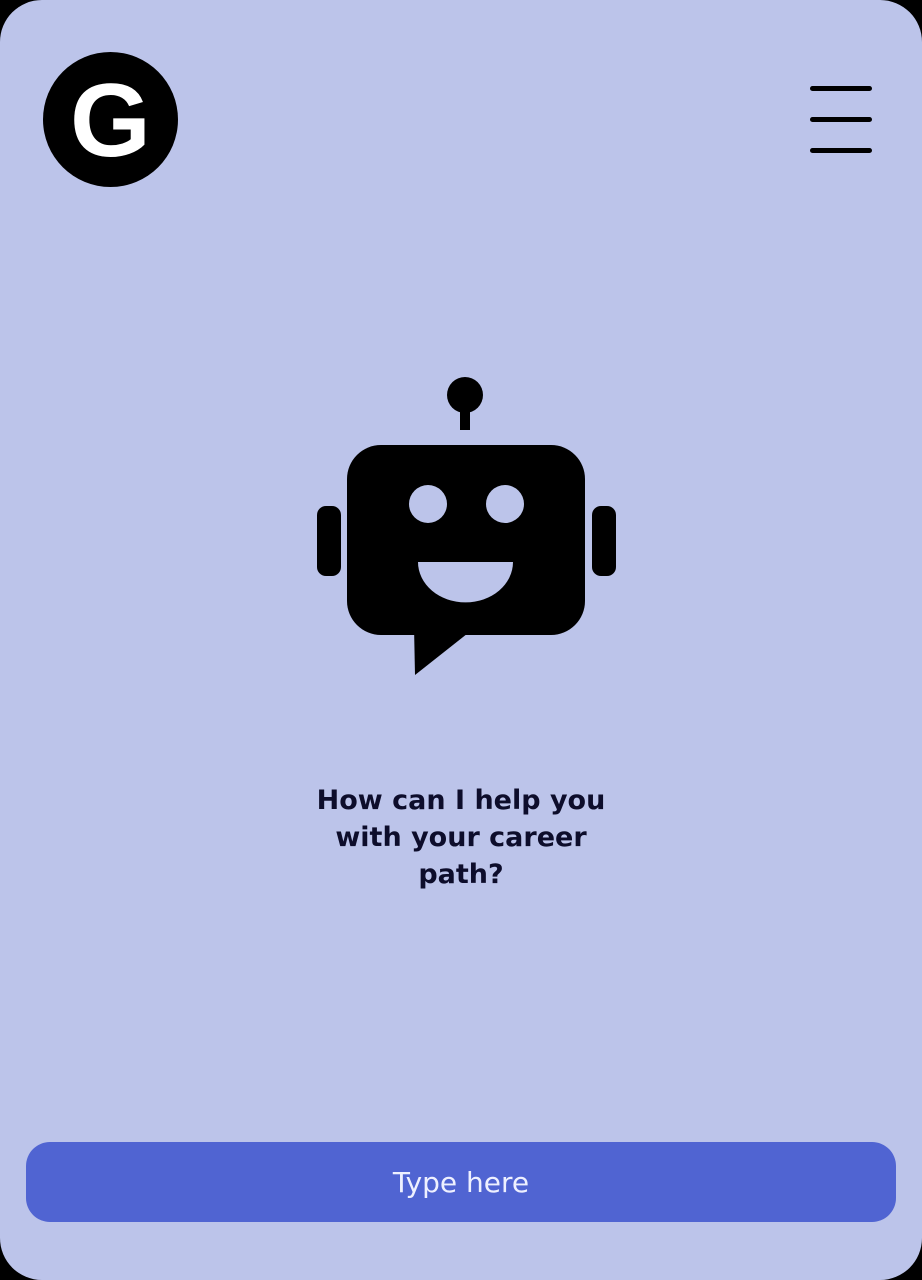  Describe the element at coordinates (461, 1182) in the screenshot. I see `chat-input` at that location.